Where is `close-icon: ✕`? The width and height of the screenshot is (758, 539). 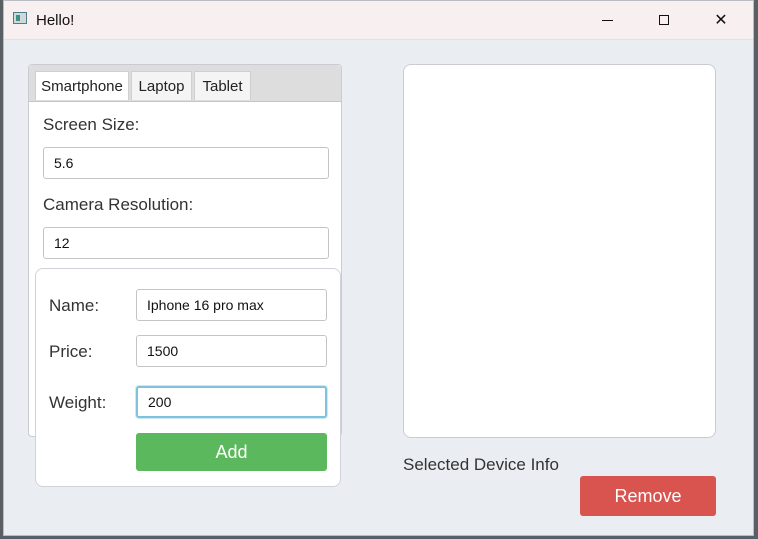 close-icon: ✕ is located at coordinates (721, 20).